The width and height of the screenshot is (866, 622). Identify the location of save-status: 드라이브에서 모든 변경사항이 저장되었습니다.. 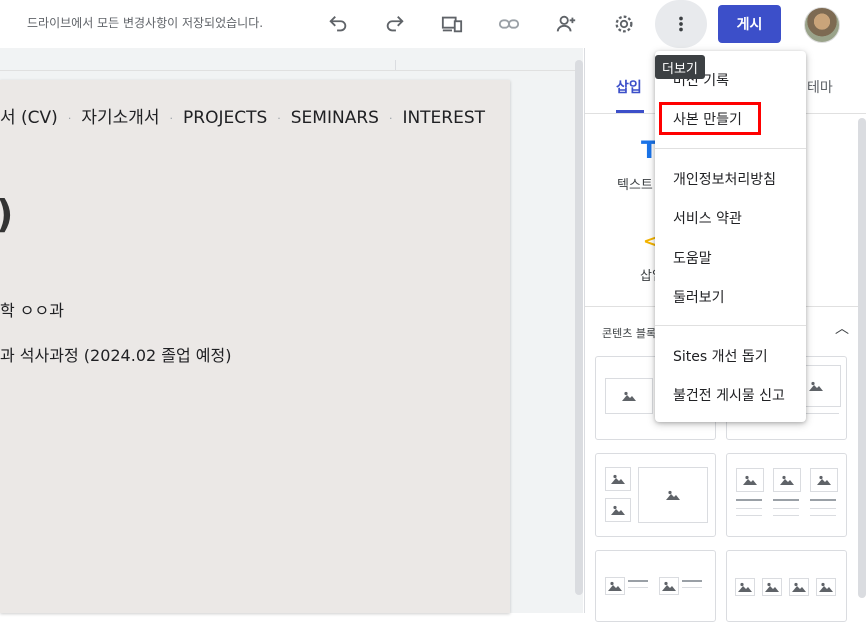
(145, 23).